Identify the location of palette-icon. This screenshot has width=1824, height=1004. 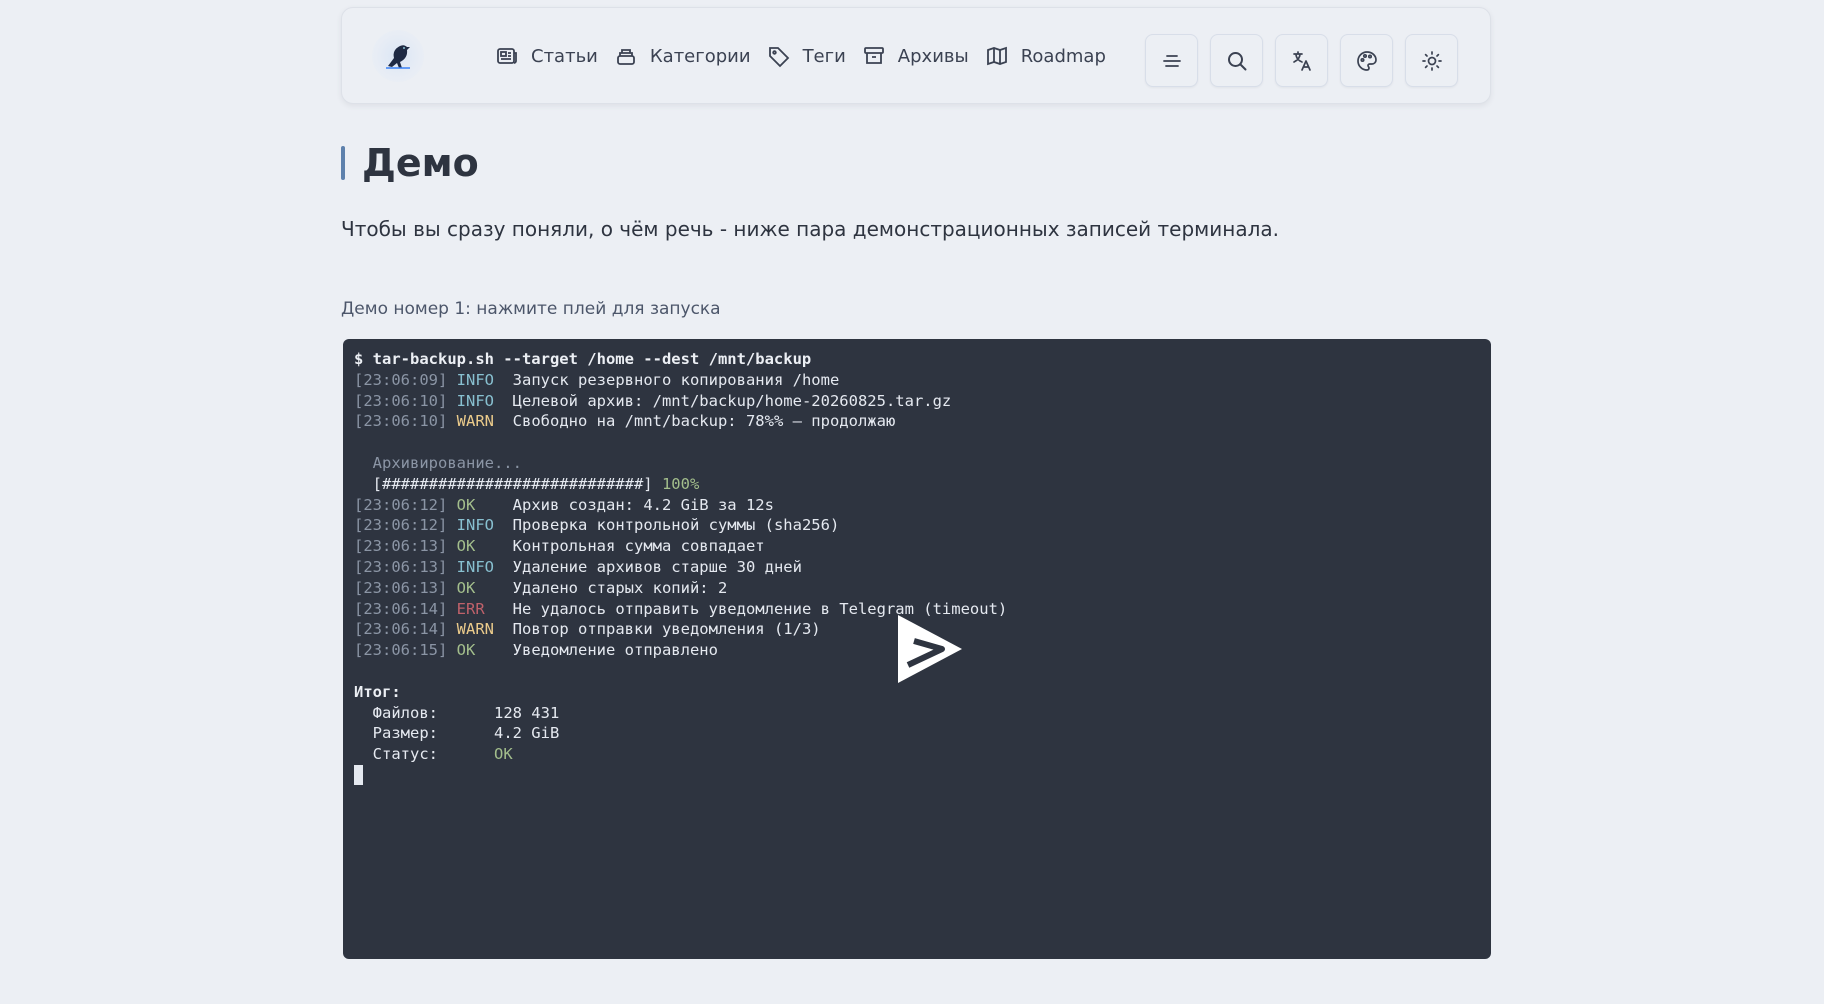
(1366, 60).